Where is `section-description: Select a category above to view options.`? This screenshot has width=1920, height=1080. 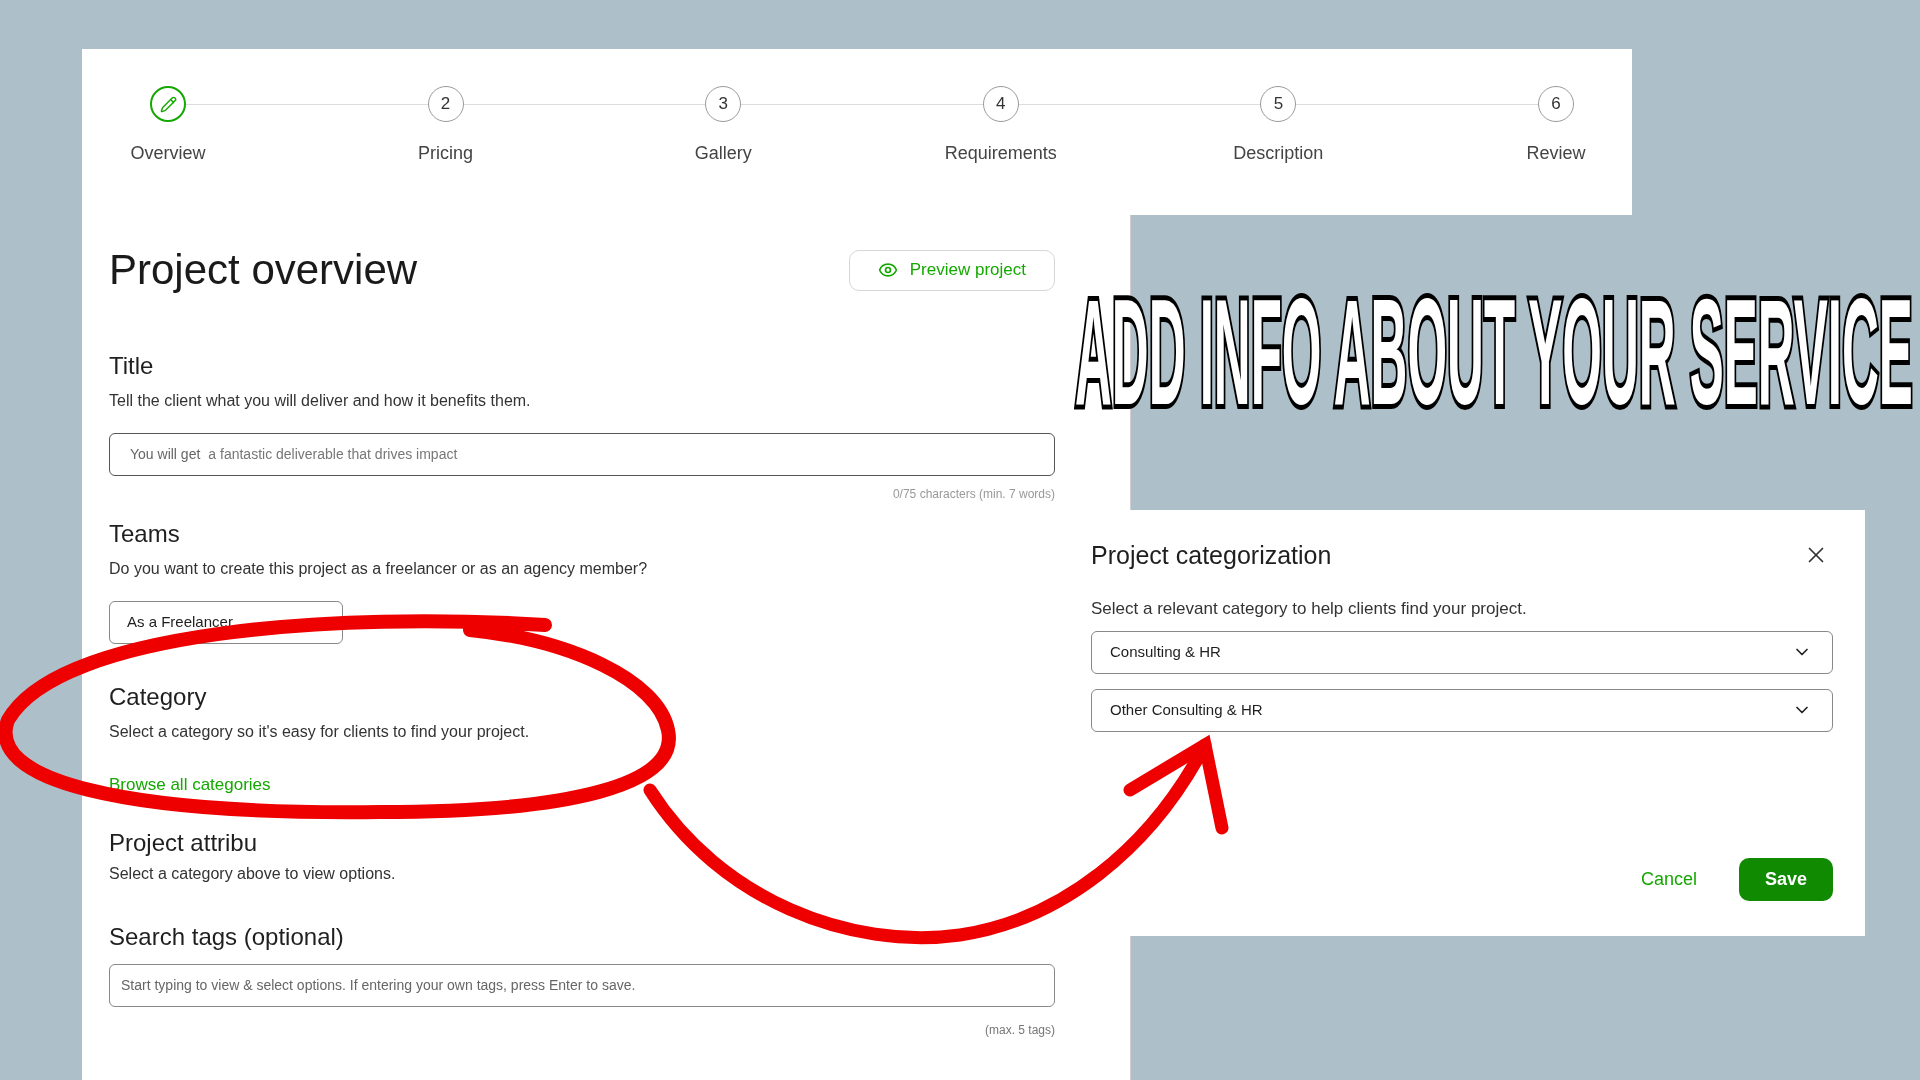
section-description: Select a category above to view options. is located at coordinates (253, 873).